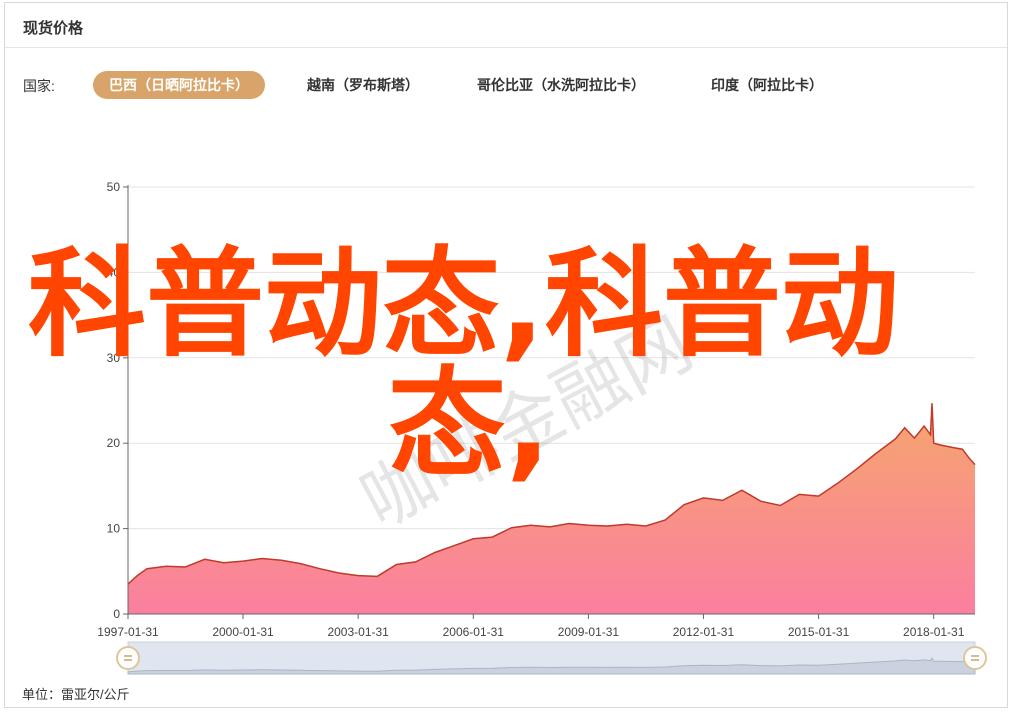  I want to click on x-tick-label: 2012-01-31, so click(704, 632).